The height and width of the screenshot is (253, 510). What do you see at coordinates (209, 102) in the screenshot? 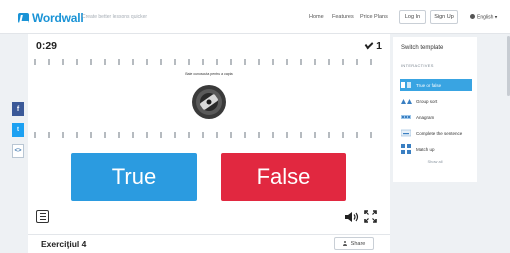
I see `rotary-knob-image` at bounding box center [209, 102].